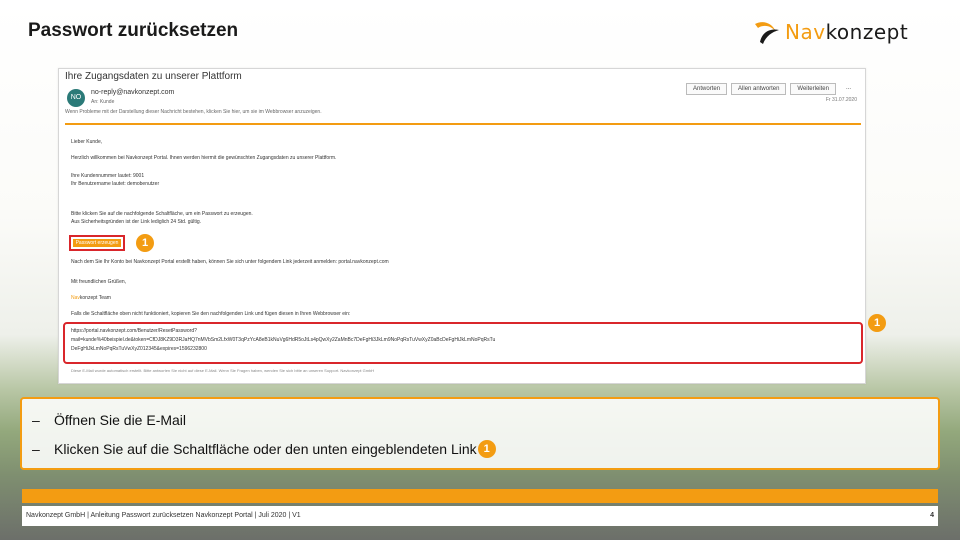  Describe the element at coordinates (95, 298) in the screenshot. I see `signature-brand-rest: konzept Team` at that location.